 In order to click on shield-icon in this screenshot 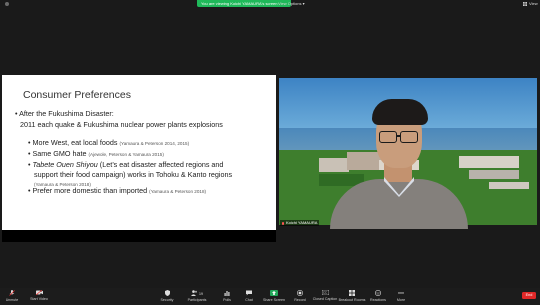, I will do `click(167, 293)`.